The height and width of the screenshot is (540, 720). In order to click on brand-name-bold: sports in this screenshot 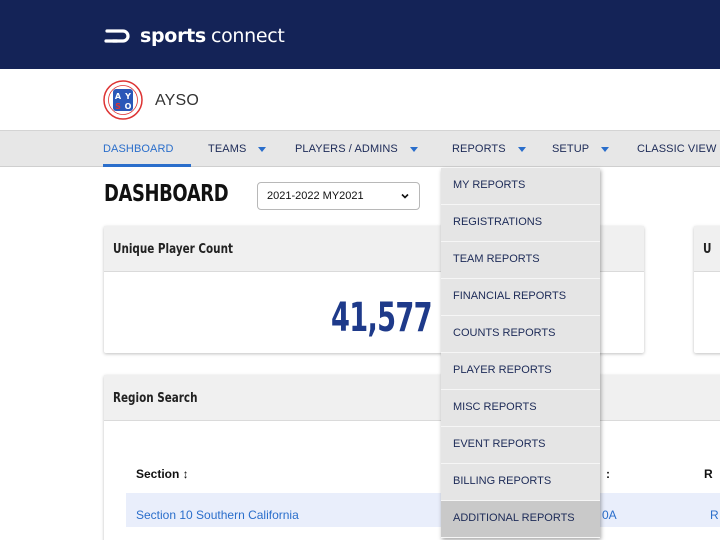, I will do `click(173, 36)`.